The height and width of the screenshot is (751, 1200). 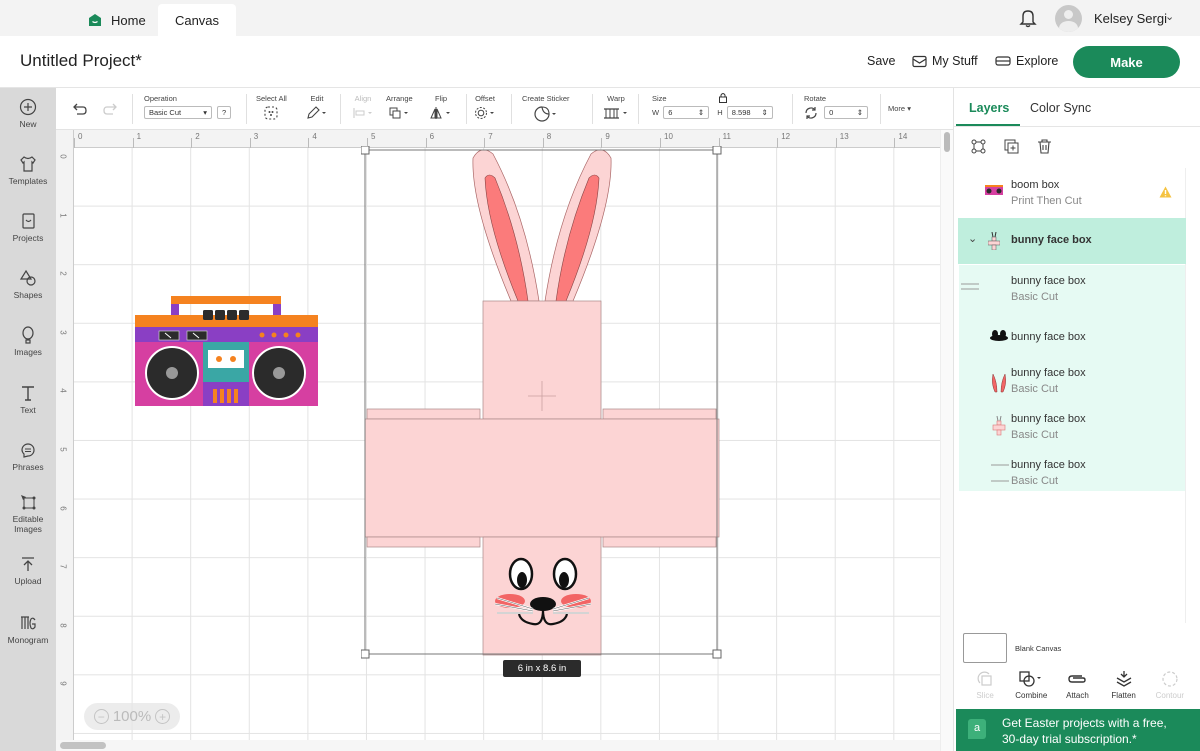 I want to click on user-name: Kelsey Sergi, so click(x=1130, y=18).